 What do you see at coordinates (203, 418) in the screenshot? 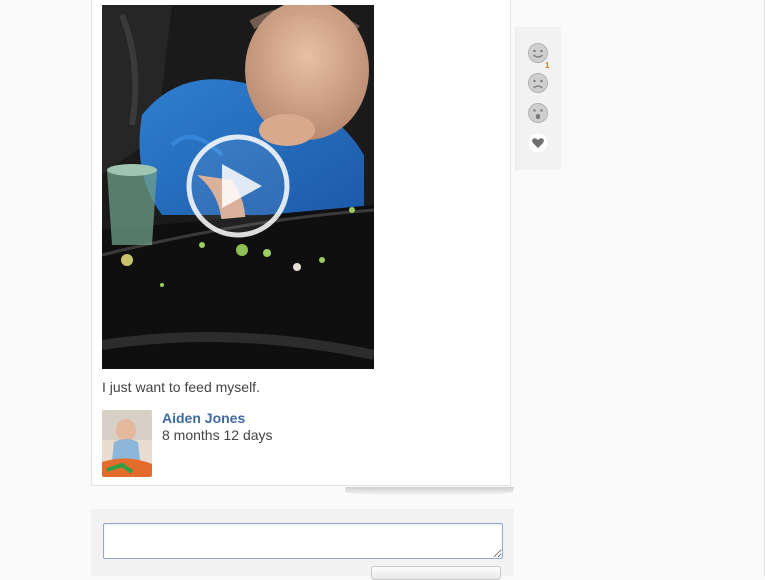
I see `author-name-link: Aiden Jones` at bounding box center [203, 418].